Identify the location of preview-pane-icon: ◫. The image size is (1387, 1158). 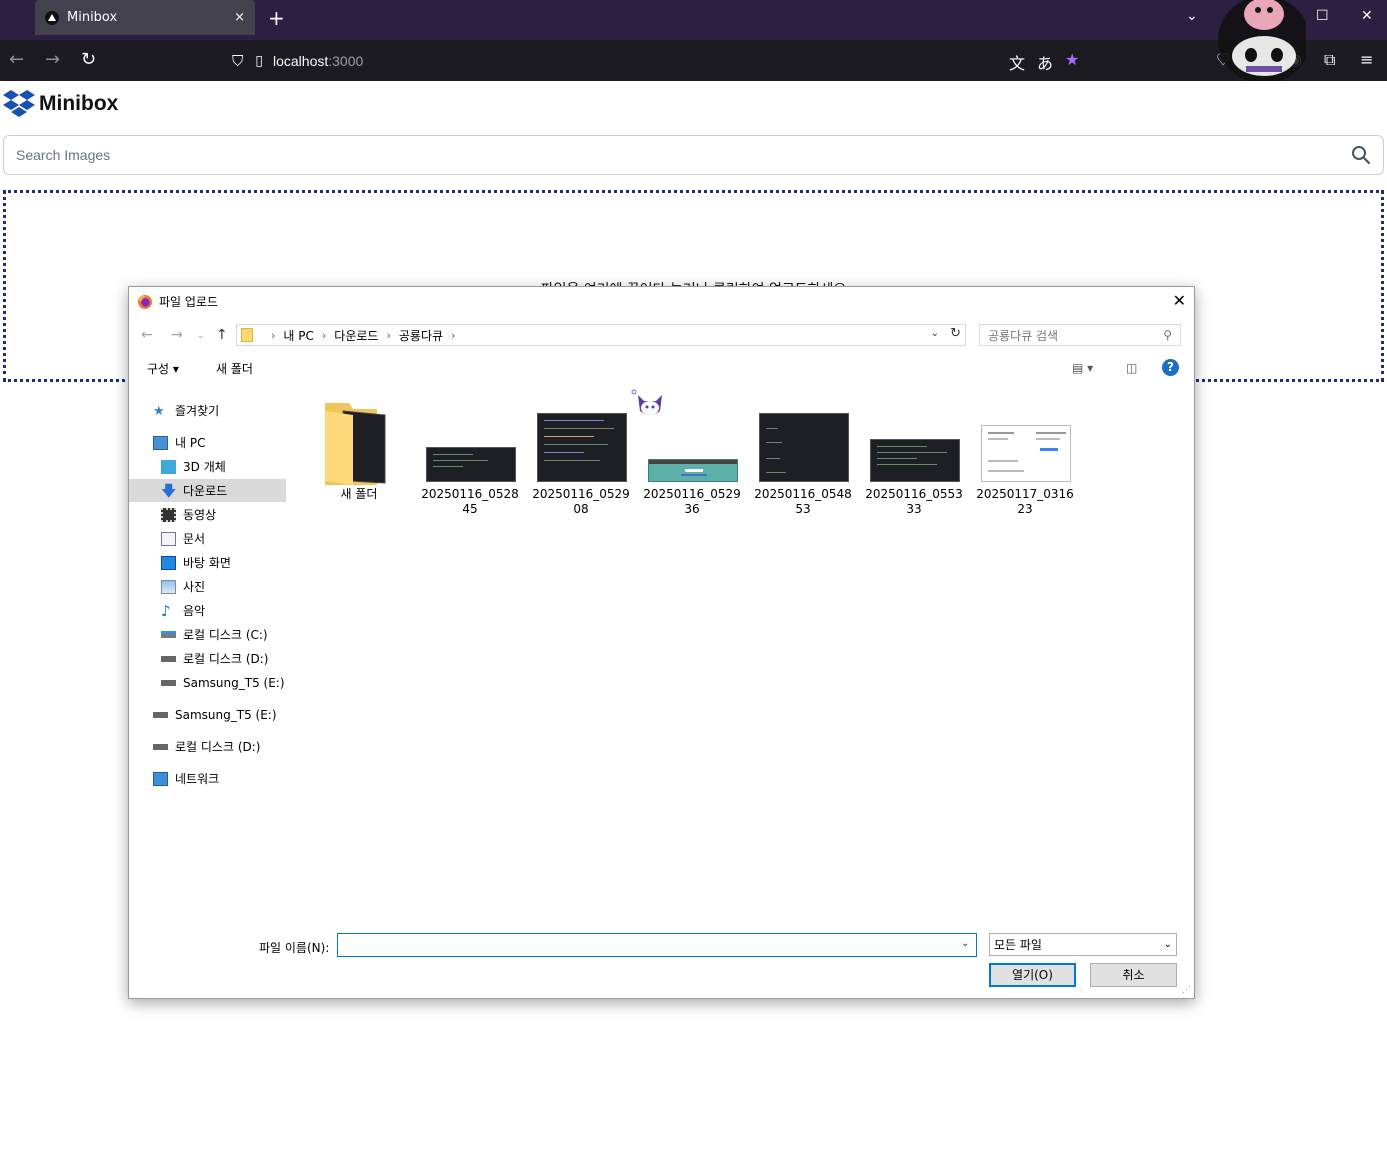
(1131, 368).